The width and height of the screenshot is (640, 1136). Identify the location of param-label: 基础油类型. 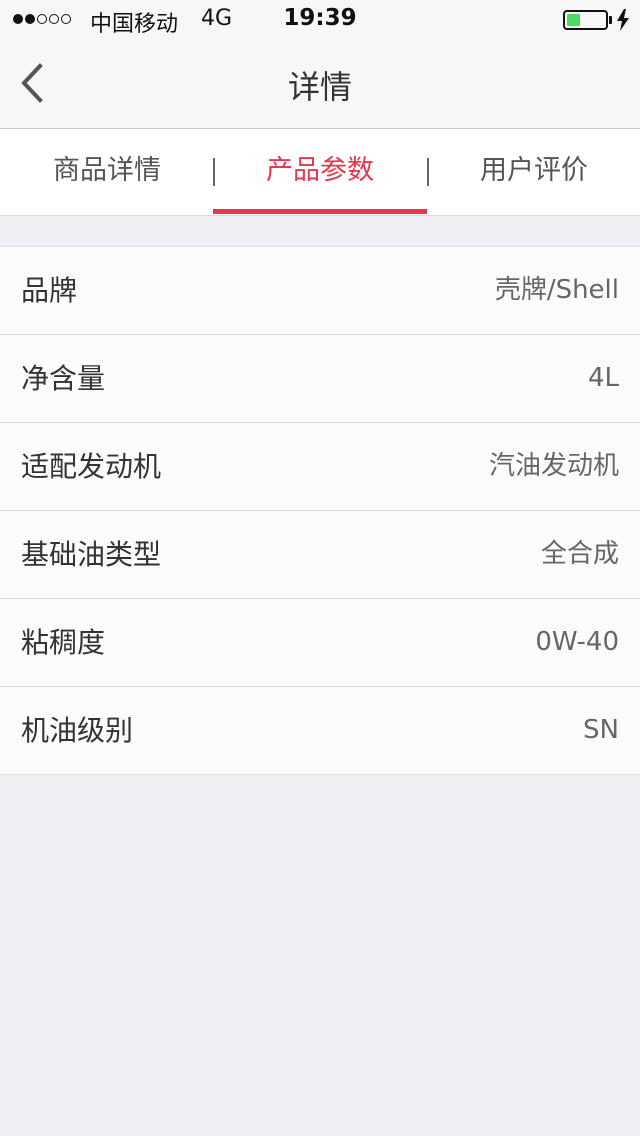
(91, 554).